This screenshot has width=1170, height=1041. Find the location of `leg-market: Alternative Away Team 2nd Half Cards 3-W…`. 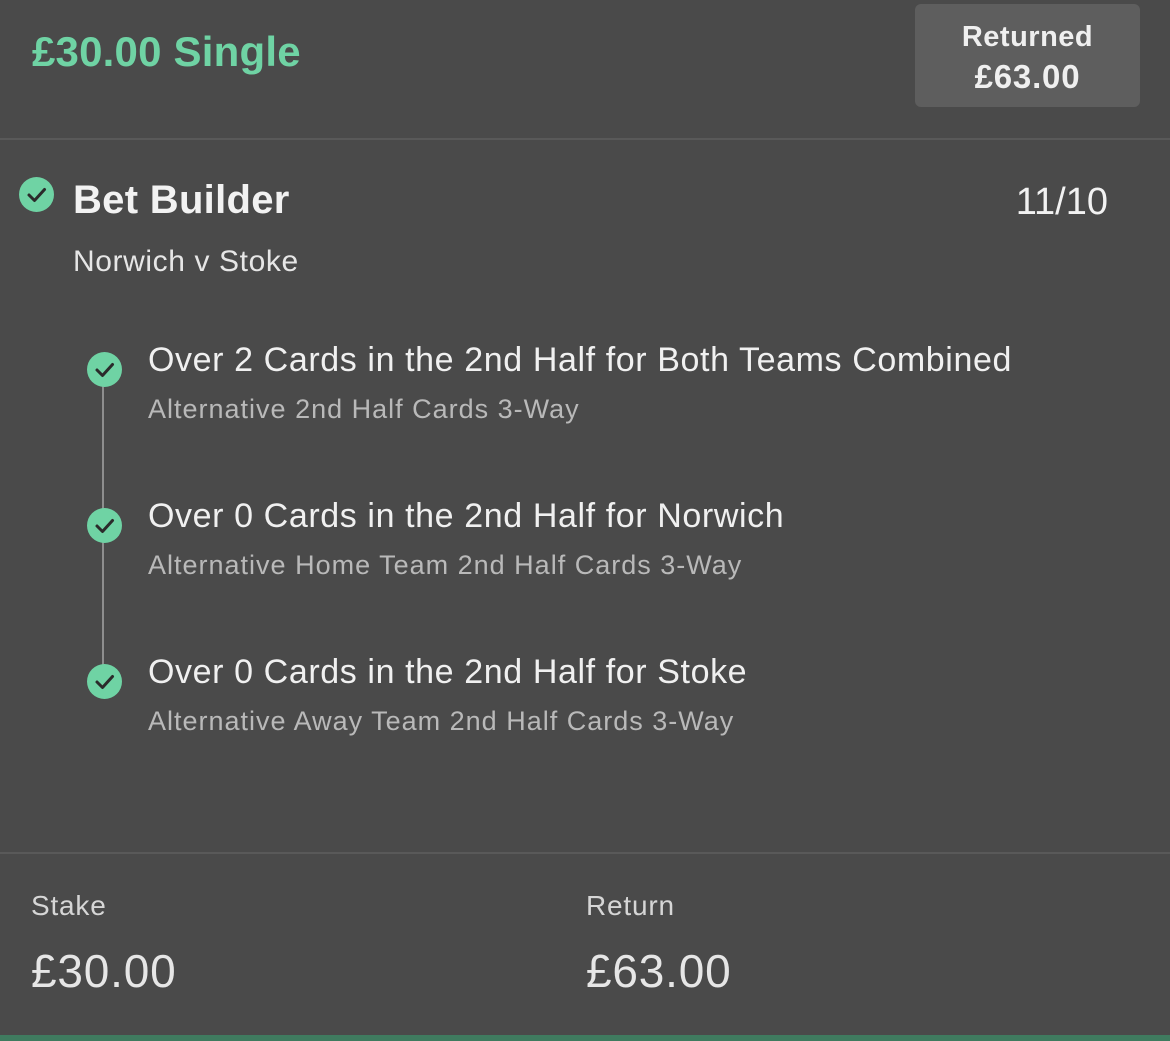

leg-market: Alternative Away Team 2nd Half Cards 3-W… is located at coordinates (441, 721).